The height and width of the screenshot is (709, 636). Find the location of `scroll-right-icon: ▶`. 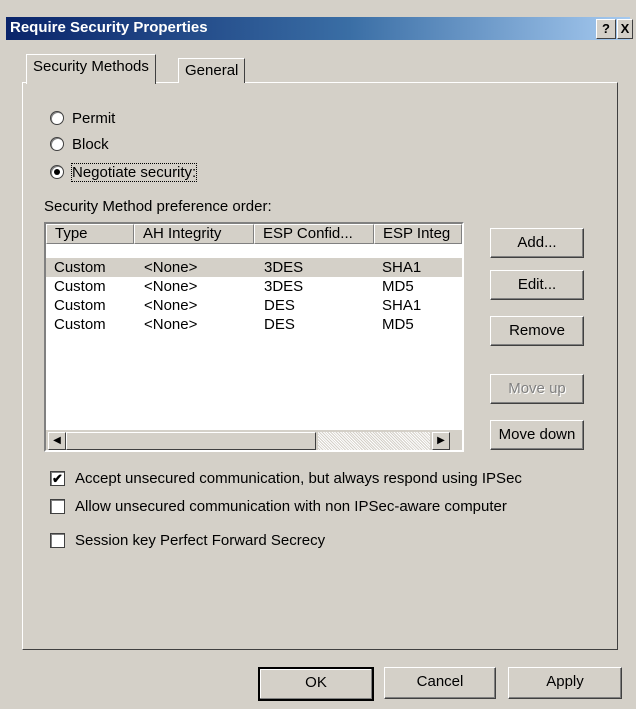

scroll-right-icon: ▶ is located at coordinates (441, 441).